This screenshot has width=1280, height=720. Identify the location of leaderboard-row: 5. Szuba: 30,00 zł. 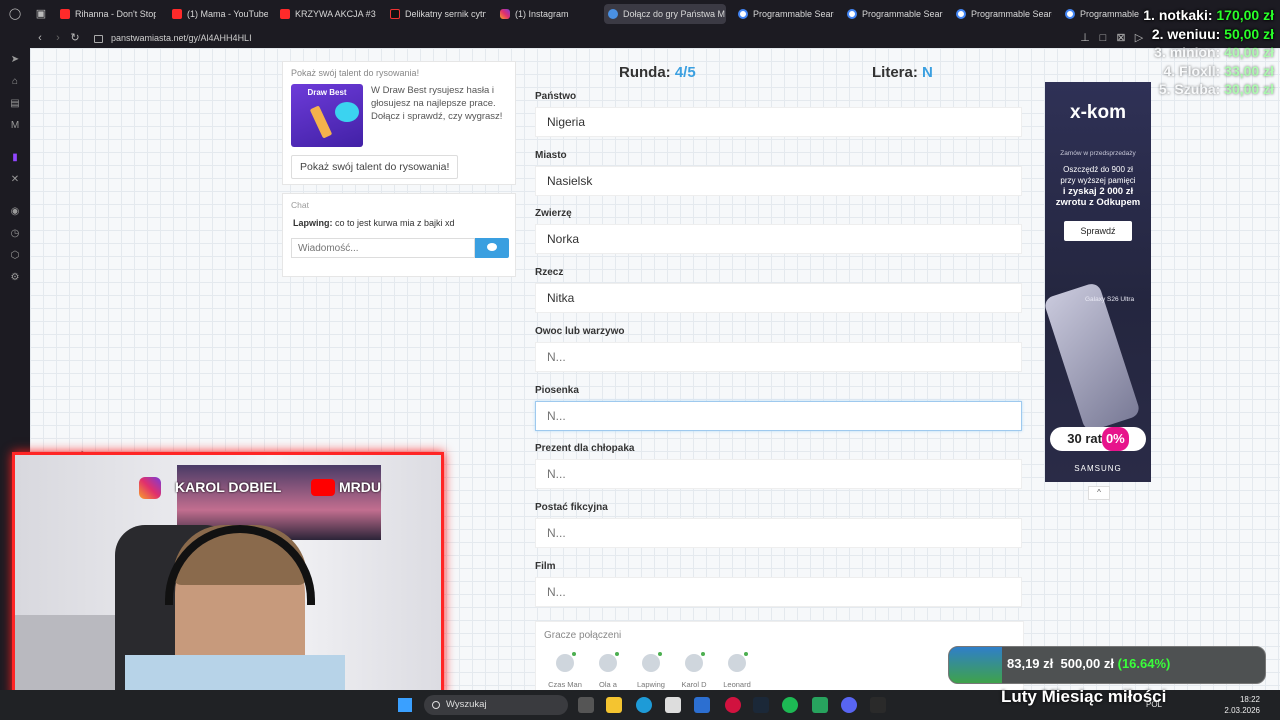
(1208, 89).